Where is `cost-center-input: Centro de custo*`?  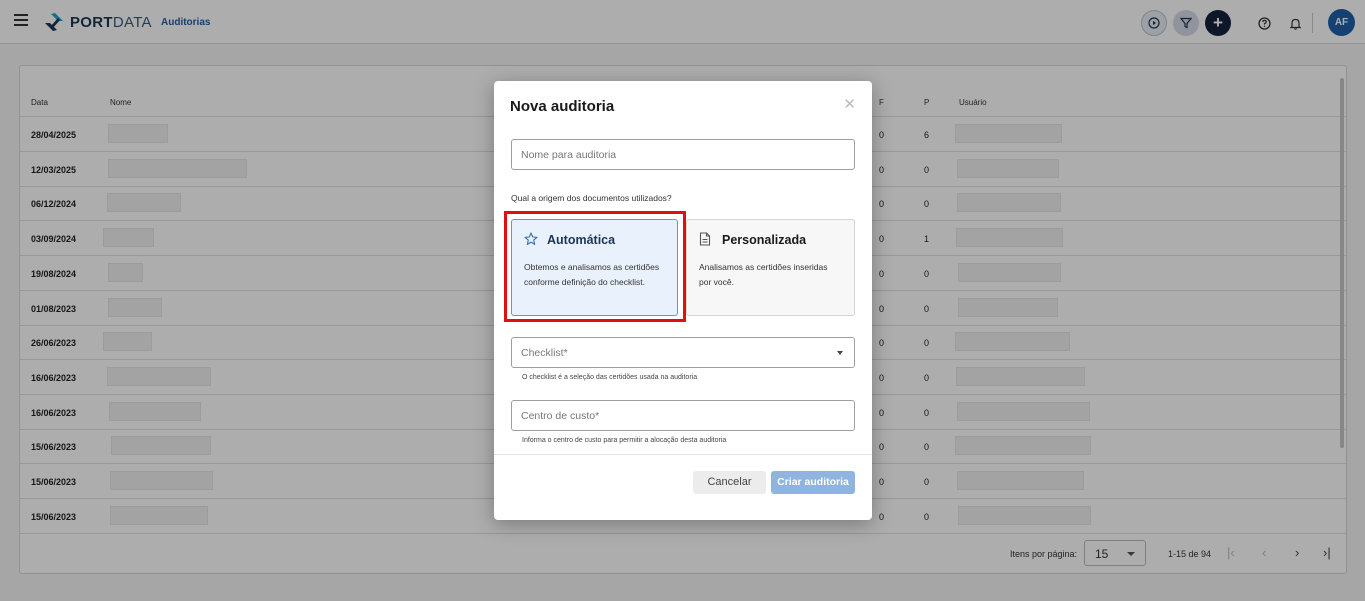 cost-center-input: Centro de custo* is located at coordinates (683, 415).